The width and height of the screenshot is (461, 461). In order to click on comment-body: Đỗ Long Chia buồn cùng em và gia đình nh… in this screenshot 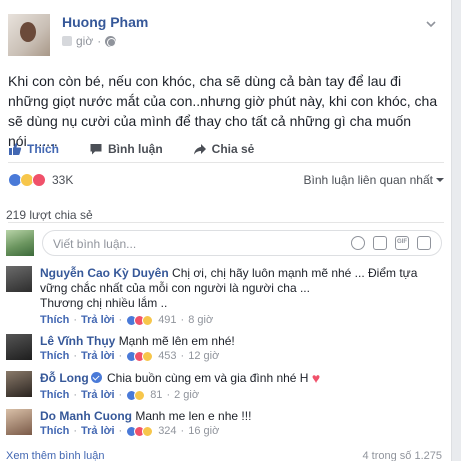, I will do `click(240, 378)`.